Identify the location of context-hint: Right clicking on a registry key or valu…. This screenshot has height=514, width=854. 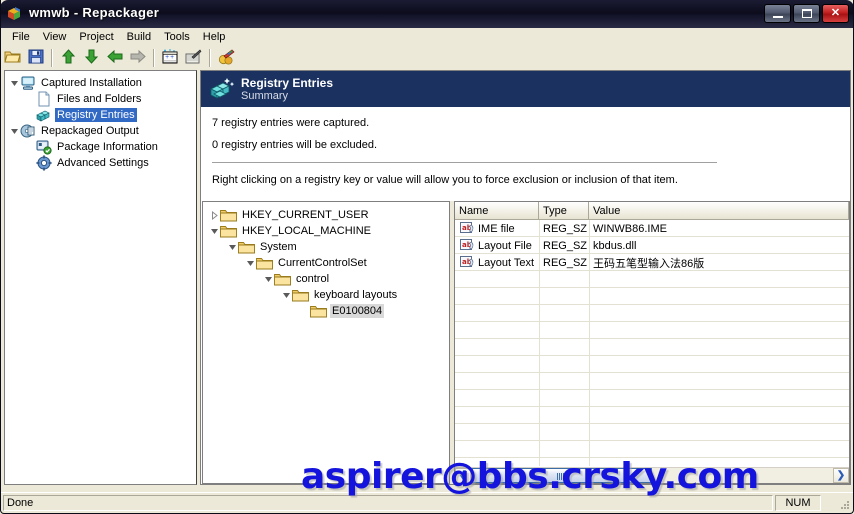
(445, 180).